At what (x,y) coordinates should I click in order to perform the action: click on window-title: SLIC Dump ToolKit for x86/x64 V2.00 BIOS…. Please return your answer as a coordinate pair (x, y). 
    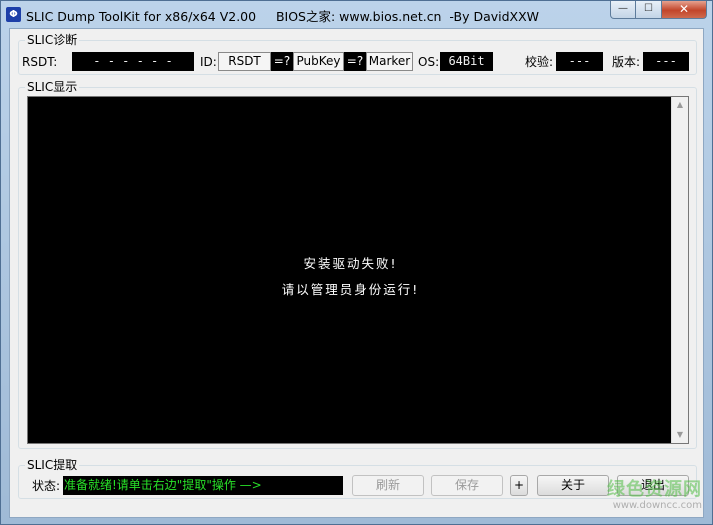
    Looking at the image, I should click on (283, 16).